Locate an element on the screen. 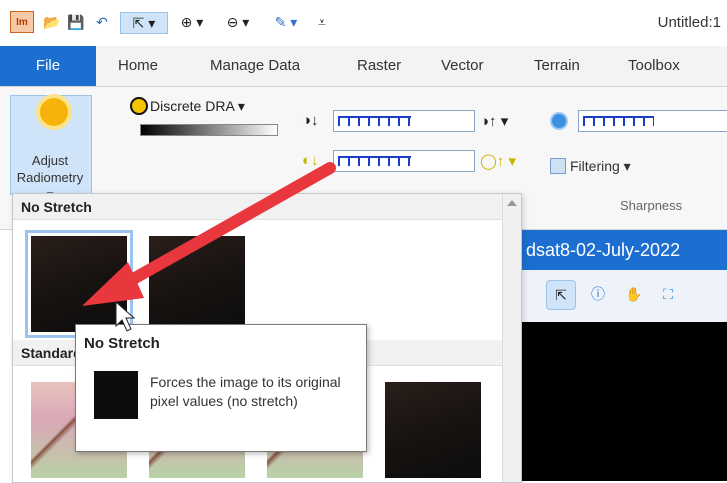 The width and height of the screenshot is (727, 483). select-arrow-icon: ⇱ is located at coordinates (561, 295).